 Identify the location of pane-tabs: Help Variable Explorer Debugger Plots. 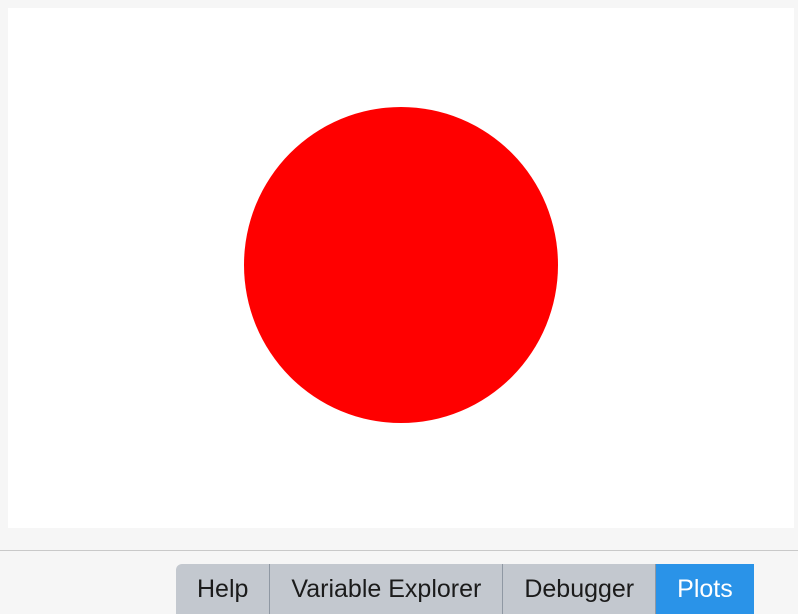
(465, 589).